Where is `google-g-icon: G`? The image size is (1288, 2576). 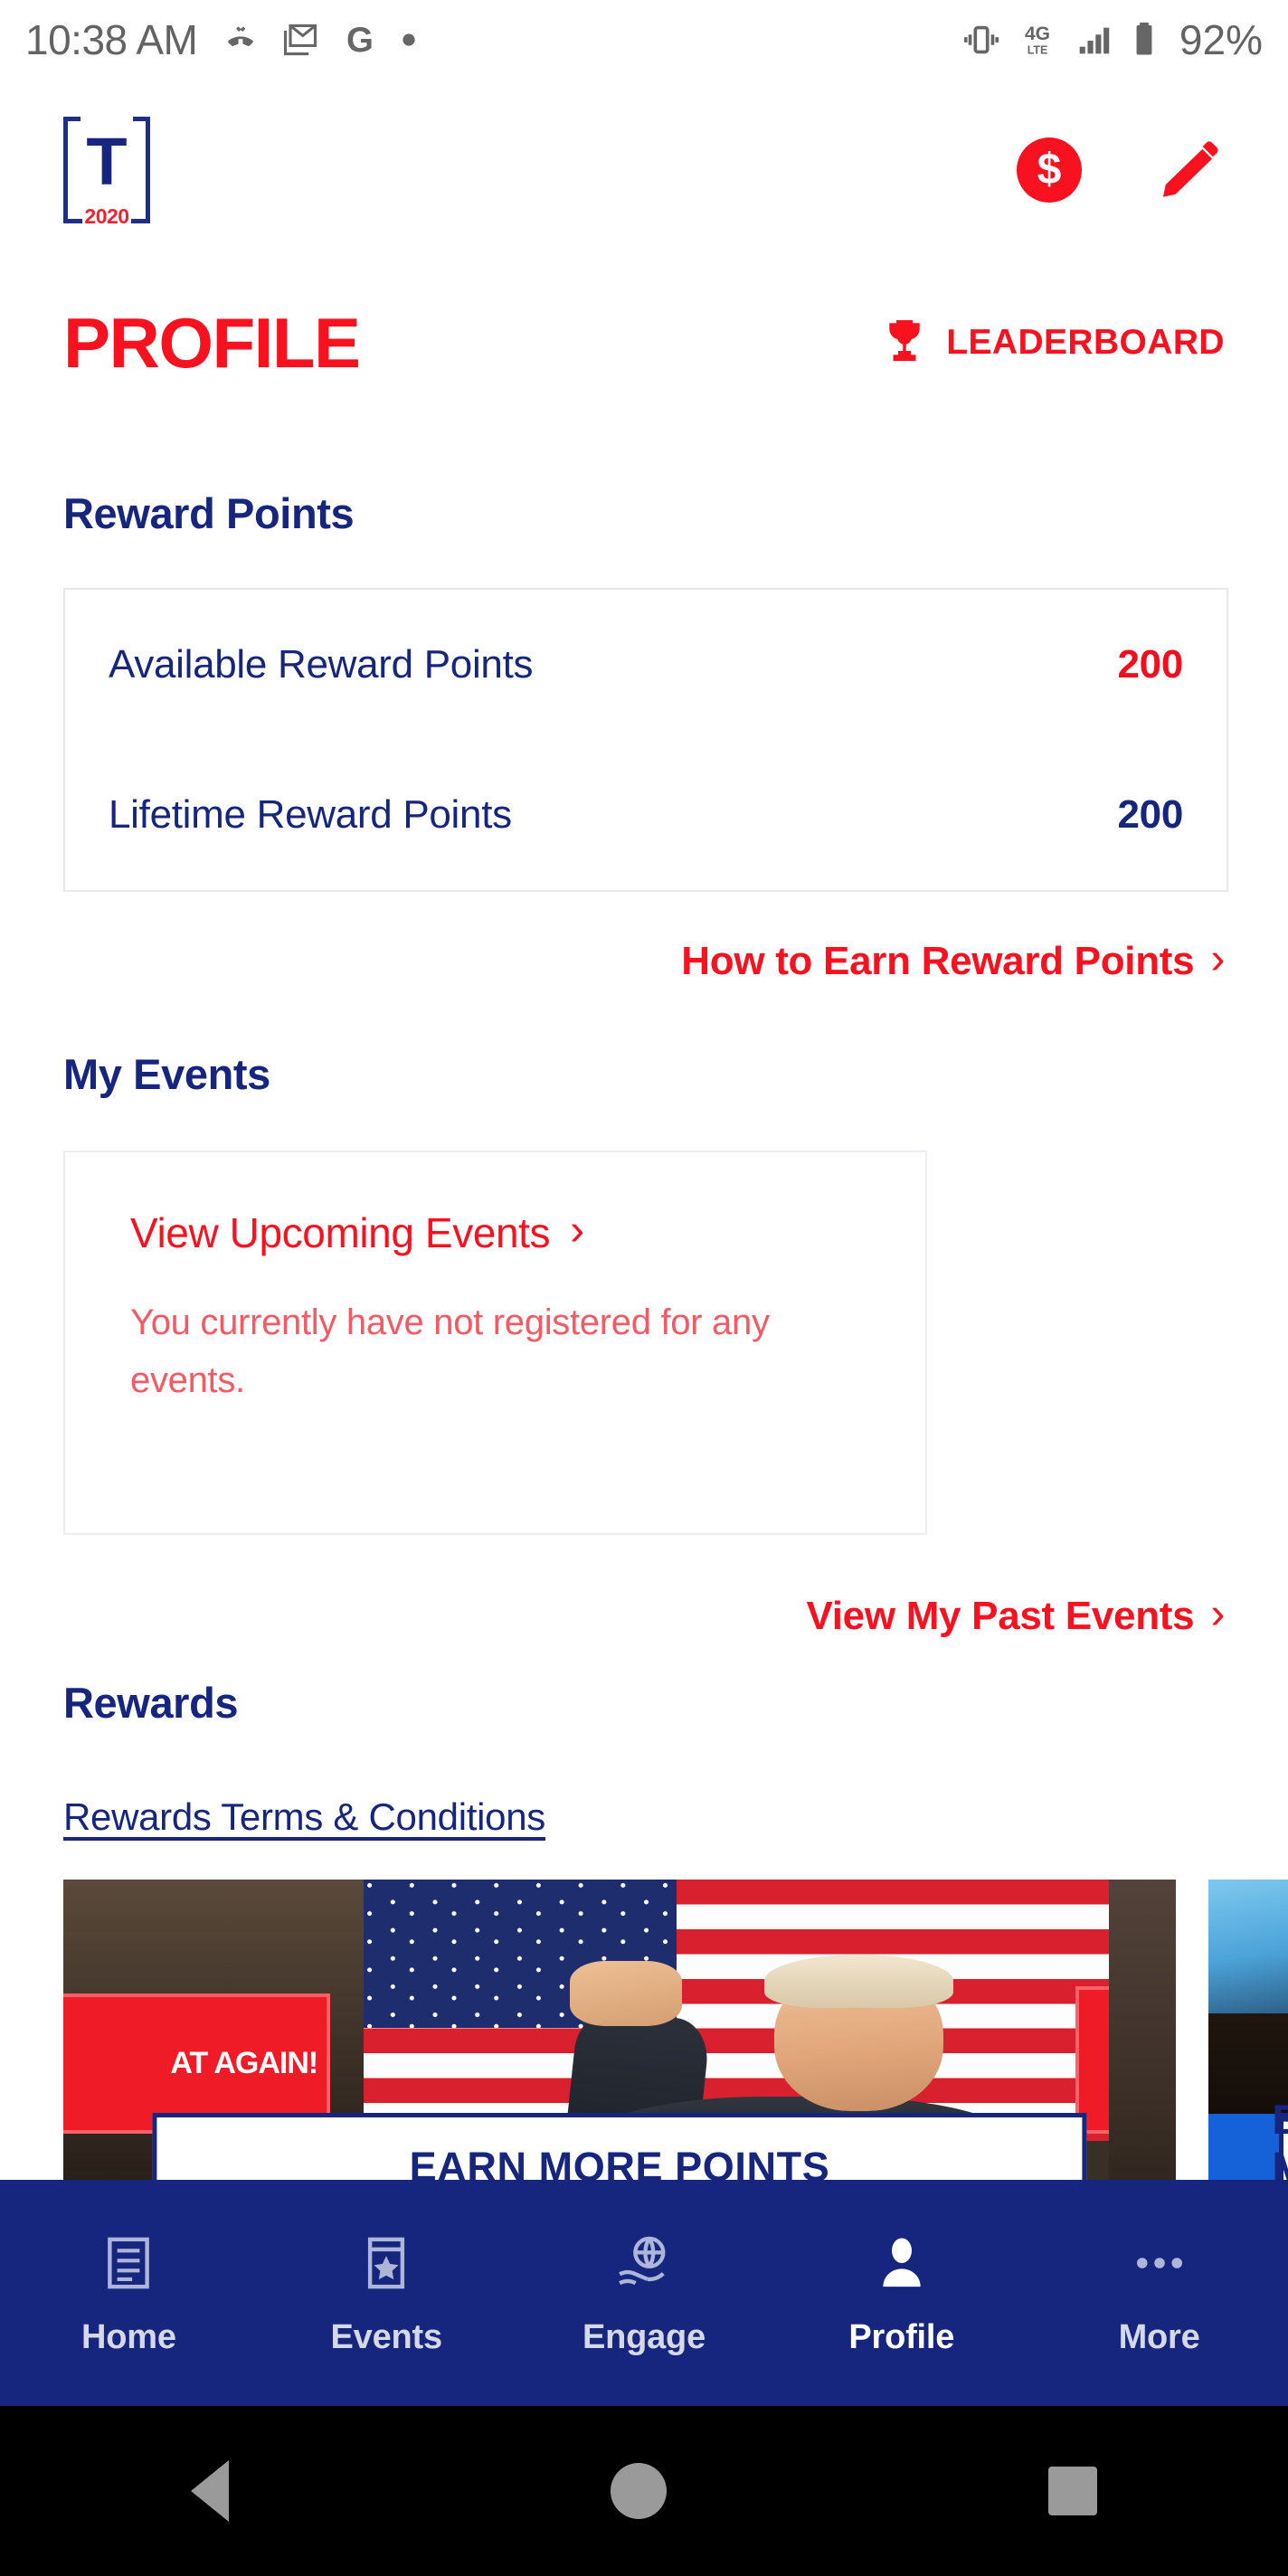
google-g-icon: G is located at coordinates (360, 40).